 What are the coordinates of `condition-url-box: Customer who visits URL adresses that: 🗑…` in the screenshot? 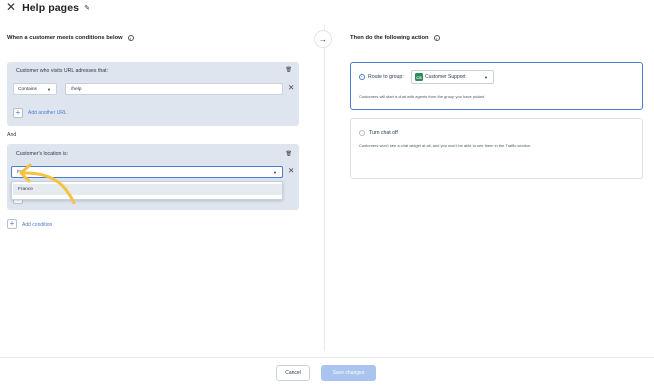 It's located at (153, 94).